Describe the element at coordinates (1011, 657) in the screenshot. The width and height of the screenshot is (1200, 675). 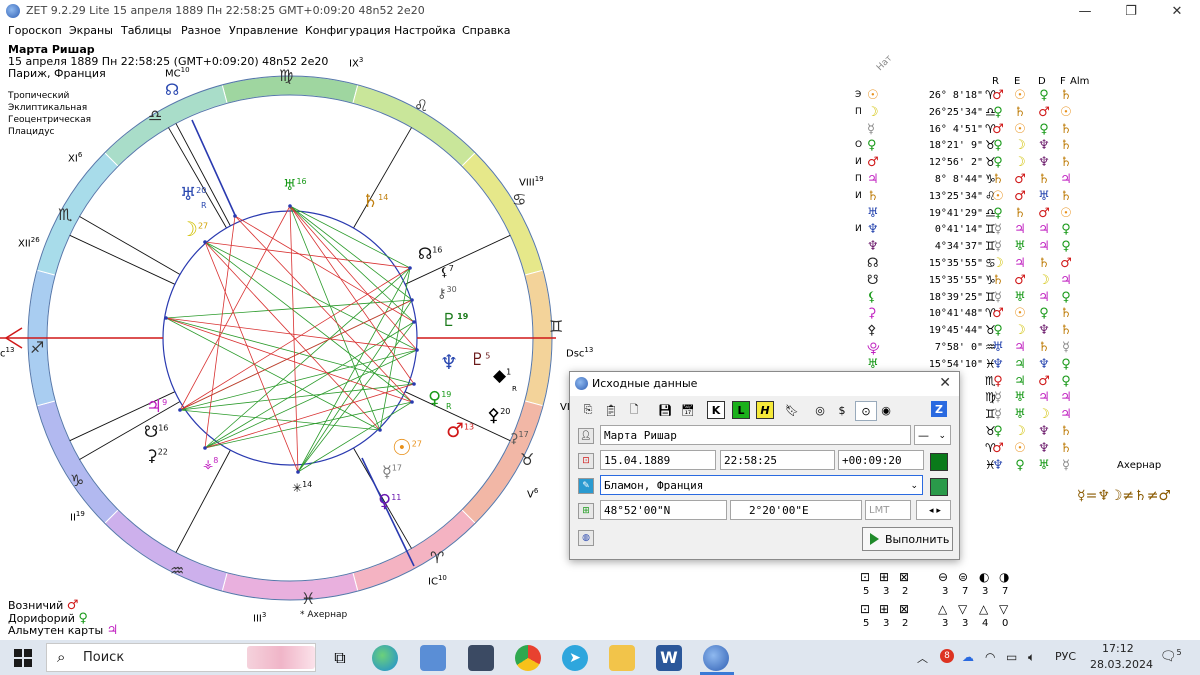
I see `battery-icon: ▭` at that location.